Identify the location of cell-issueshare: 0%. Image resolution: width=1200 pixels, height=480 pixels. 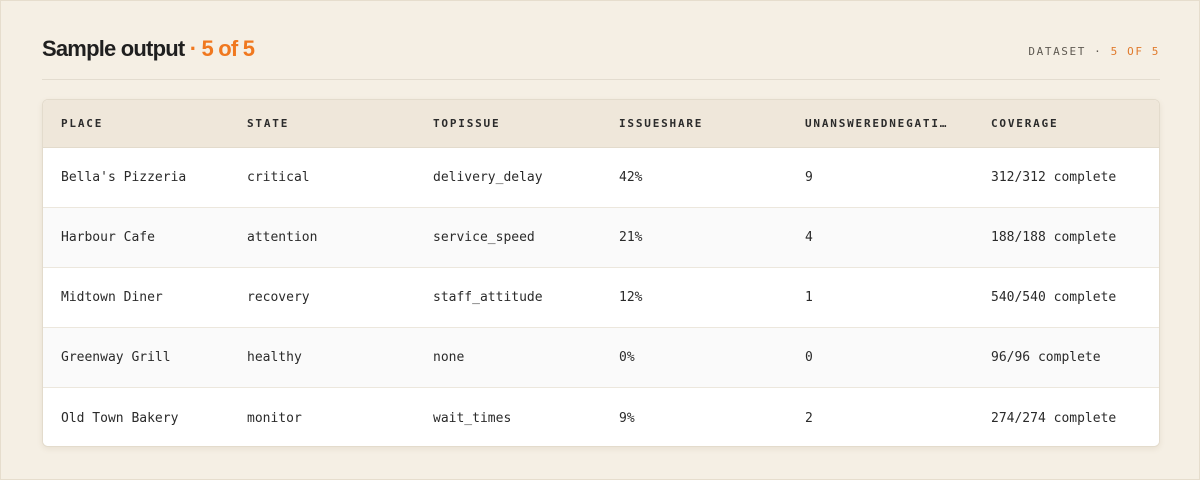
(627, 357).